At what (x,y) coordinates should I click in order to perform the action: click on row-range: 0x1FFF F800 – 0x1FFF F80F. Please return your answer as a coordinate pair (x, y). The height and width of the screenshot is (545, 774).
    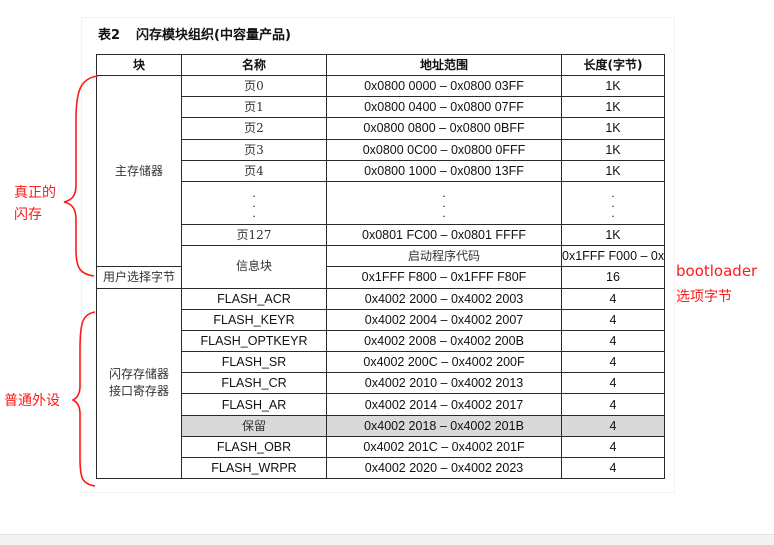
    Looking at the image, I should click on (444, 277).